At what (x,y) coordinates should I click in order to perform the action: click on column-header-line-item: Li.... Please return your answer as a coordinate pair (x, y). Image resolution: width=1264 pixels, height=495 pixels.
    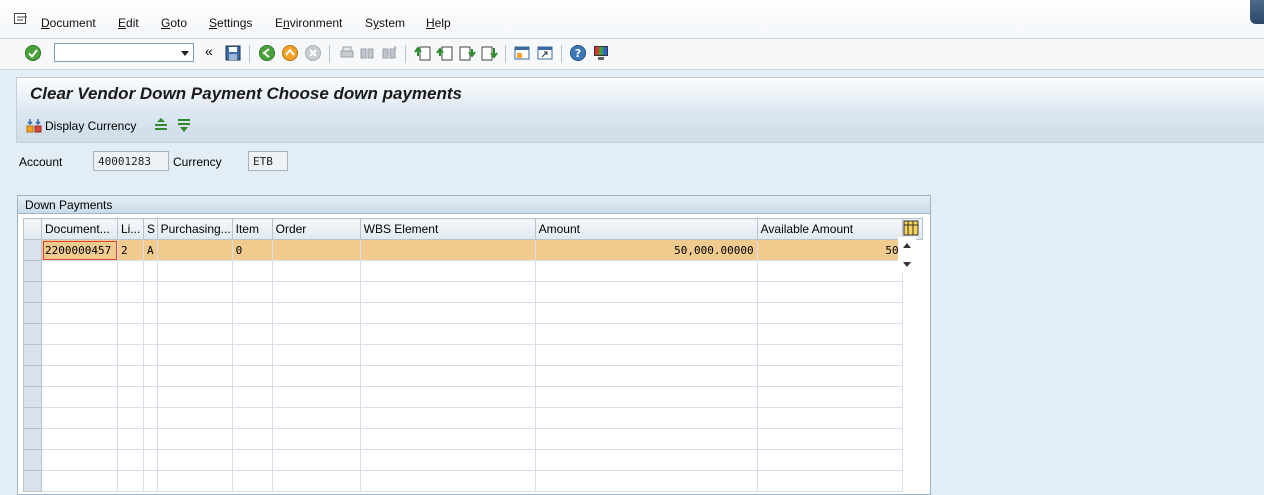
    Looking at the image, I should click on (130, 229).